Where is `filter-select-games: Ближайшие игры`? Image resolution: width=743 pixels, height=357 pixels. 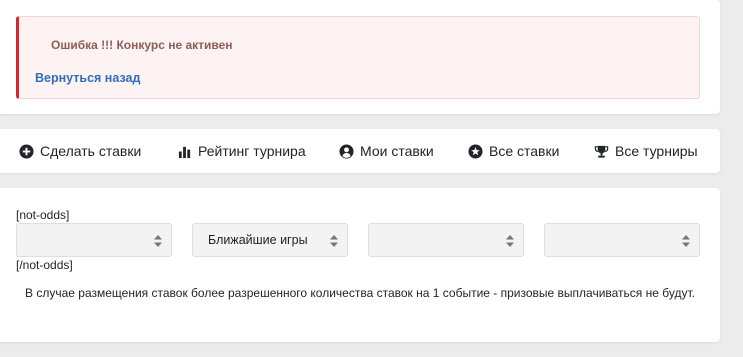
filter-select-games: Ближайшие игры is located at coordinates (270, 240).